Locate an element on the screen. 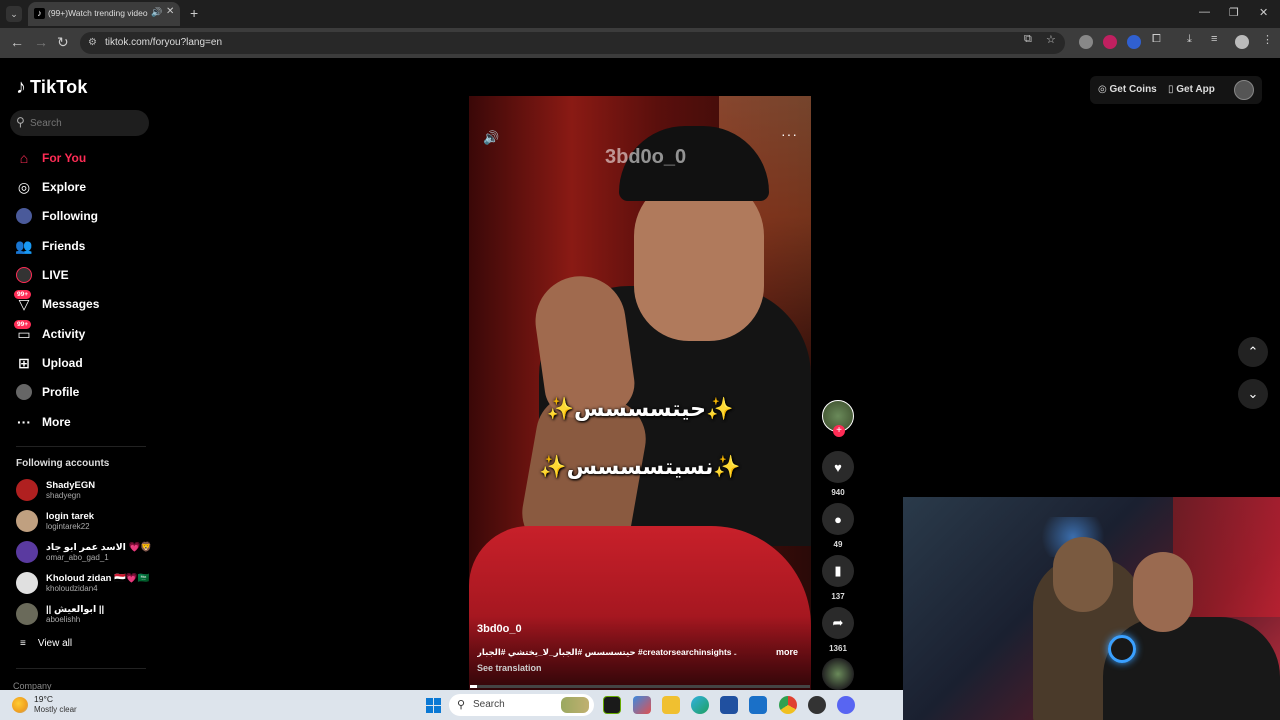 The width and height of the screenshot is (1280, 720). close-window-icon: ✕ is located at coordinates (1263, 12).